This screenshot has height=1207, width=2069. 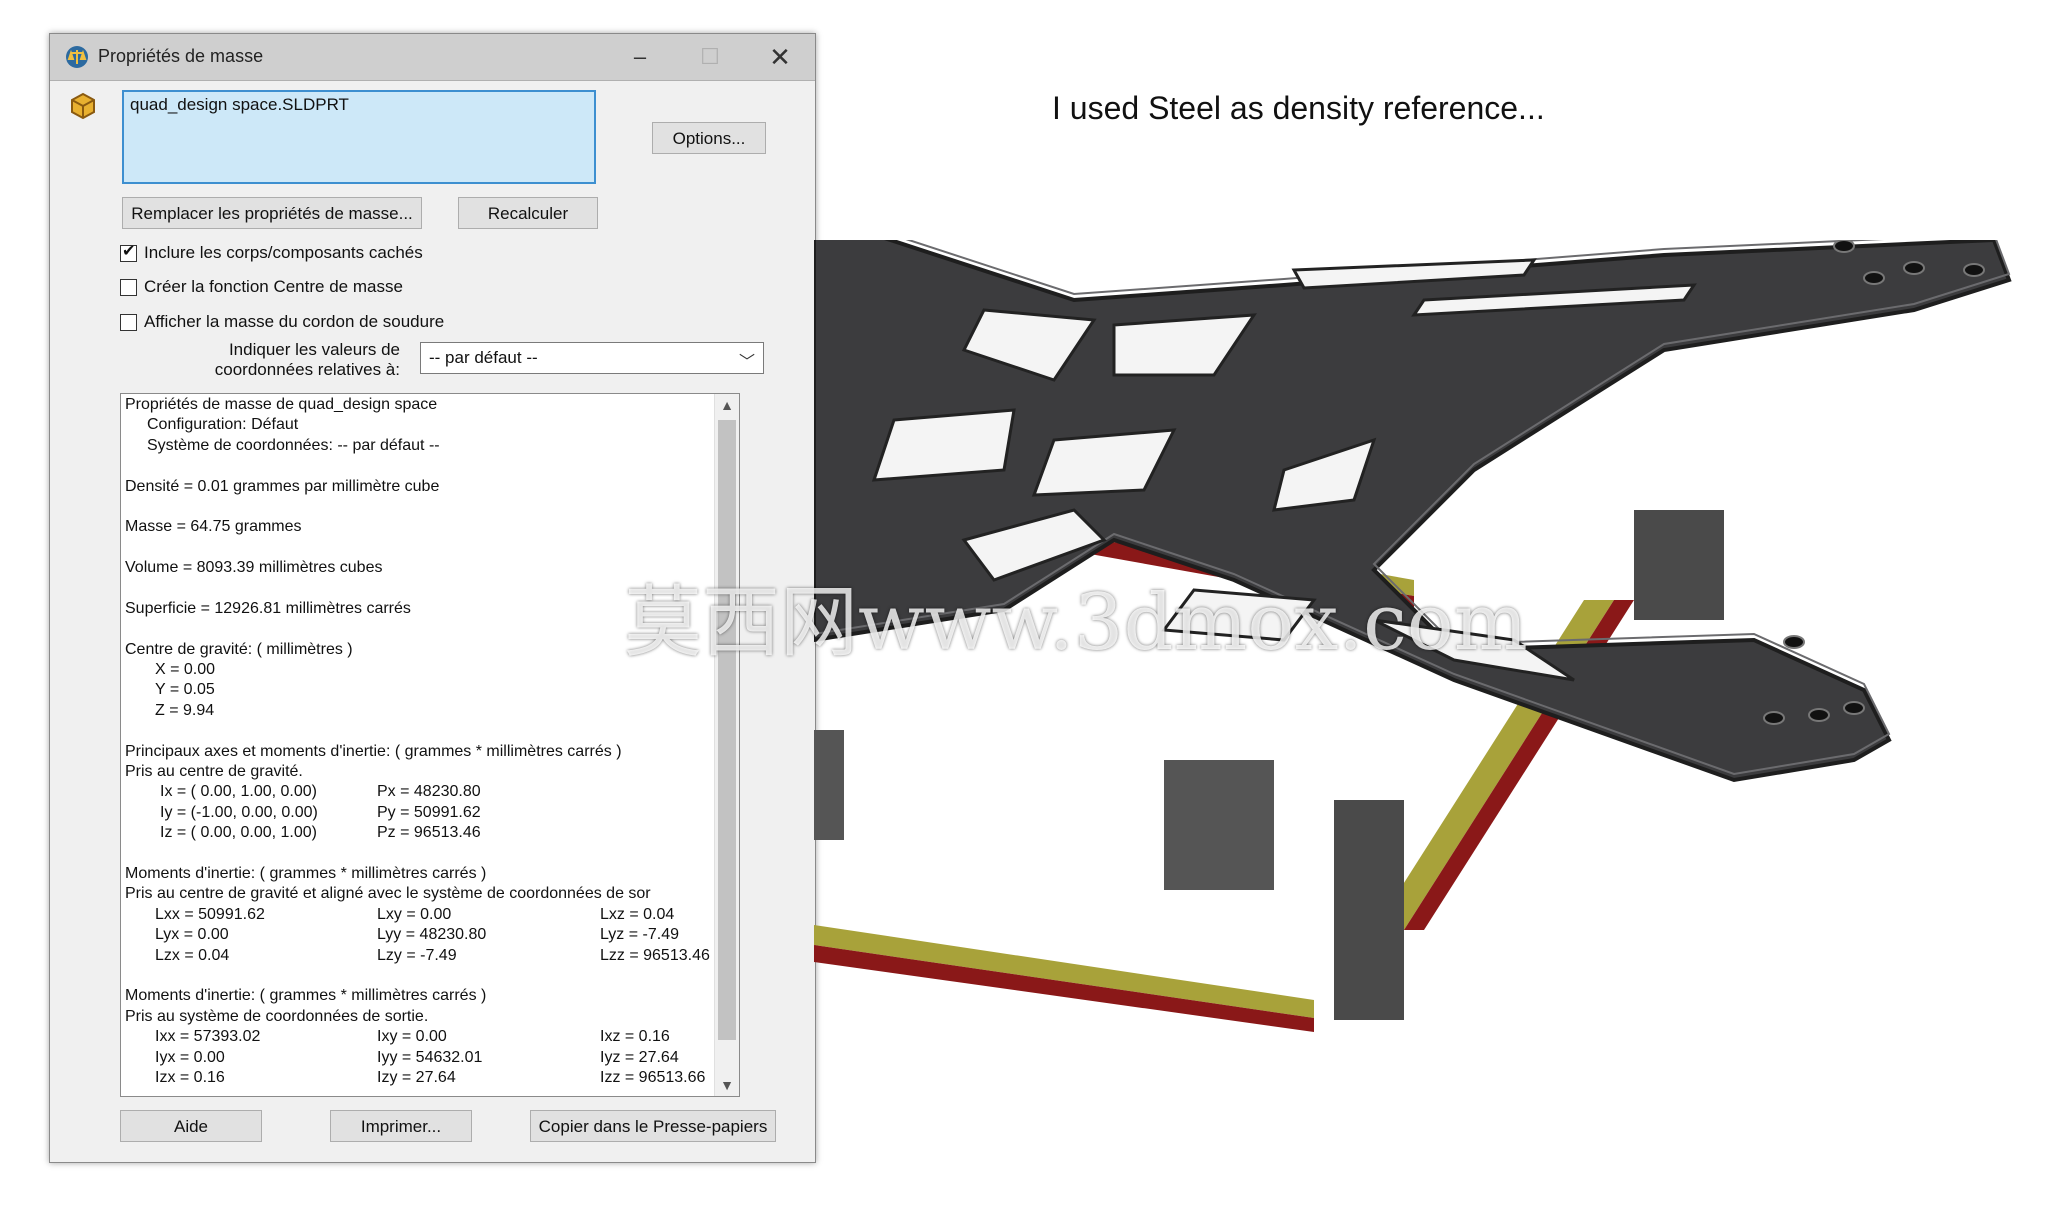 I want to click on minimize-button: –, so click(x=640, y=57).